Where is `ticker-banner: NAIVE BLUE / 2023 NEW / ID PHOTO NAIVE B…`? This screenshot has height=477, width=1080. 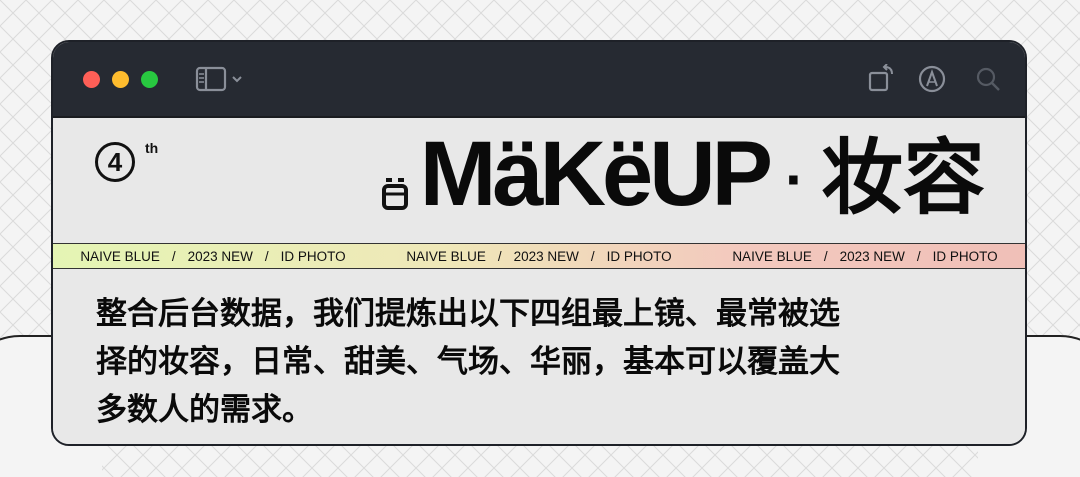 ticker-banner: NAIVE BLUE / 2023 NEW / ID PHOTO NAIVE B… is located at coordinates (539, 256).